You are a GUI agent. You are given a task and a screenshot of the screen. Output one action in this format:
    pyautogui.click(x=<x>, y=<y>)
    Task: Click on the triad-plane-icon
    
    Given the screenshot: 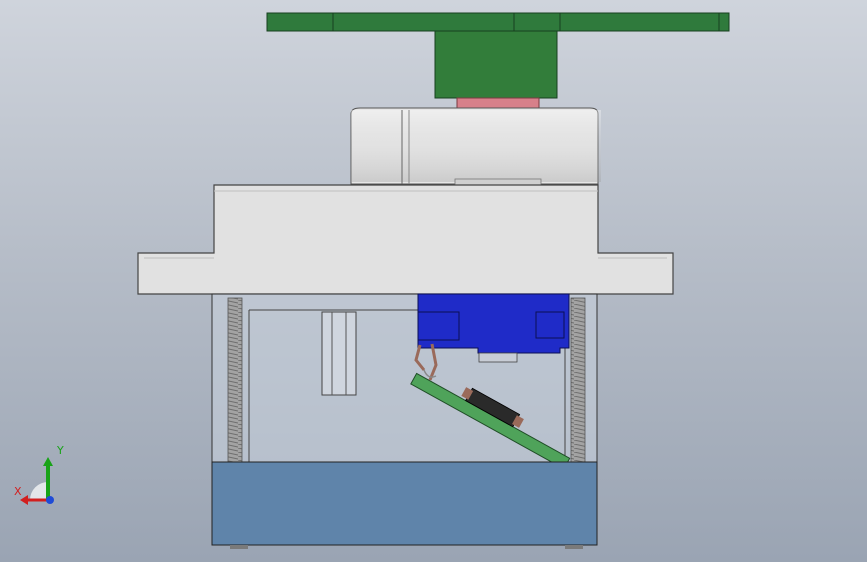 What is the action you would take?
    pyautogui.click(x=39, y=491)
    